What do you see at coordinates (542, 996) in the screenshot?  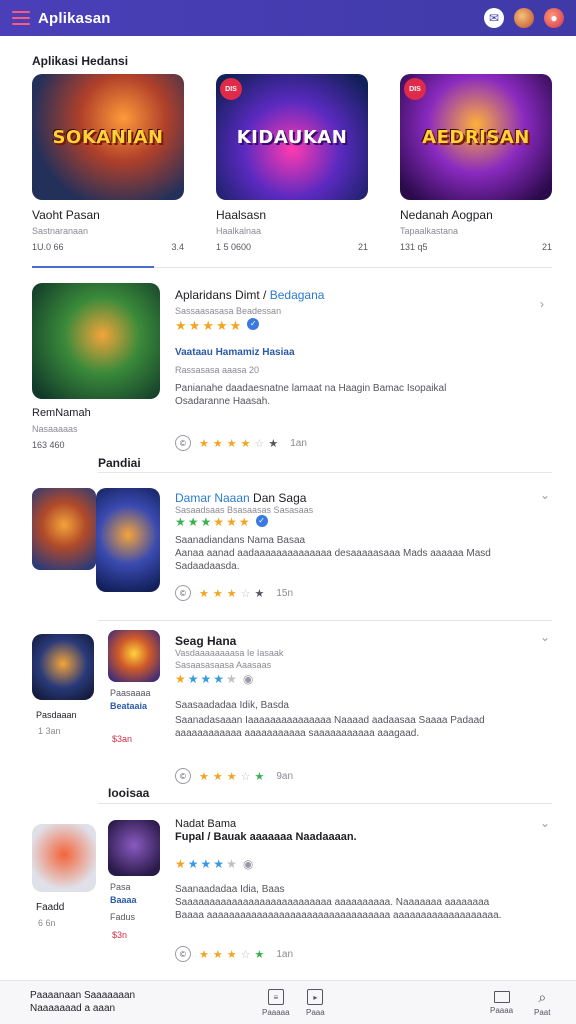 I see `search-icon: ⌕` at bounding box center [542, 996].